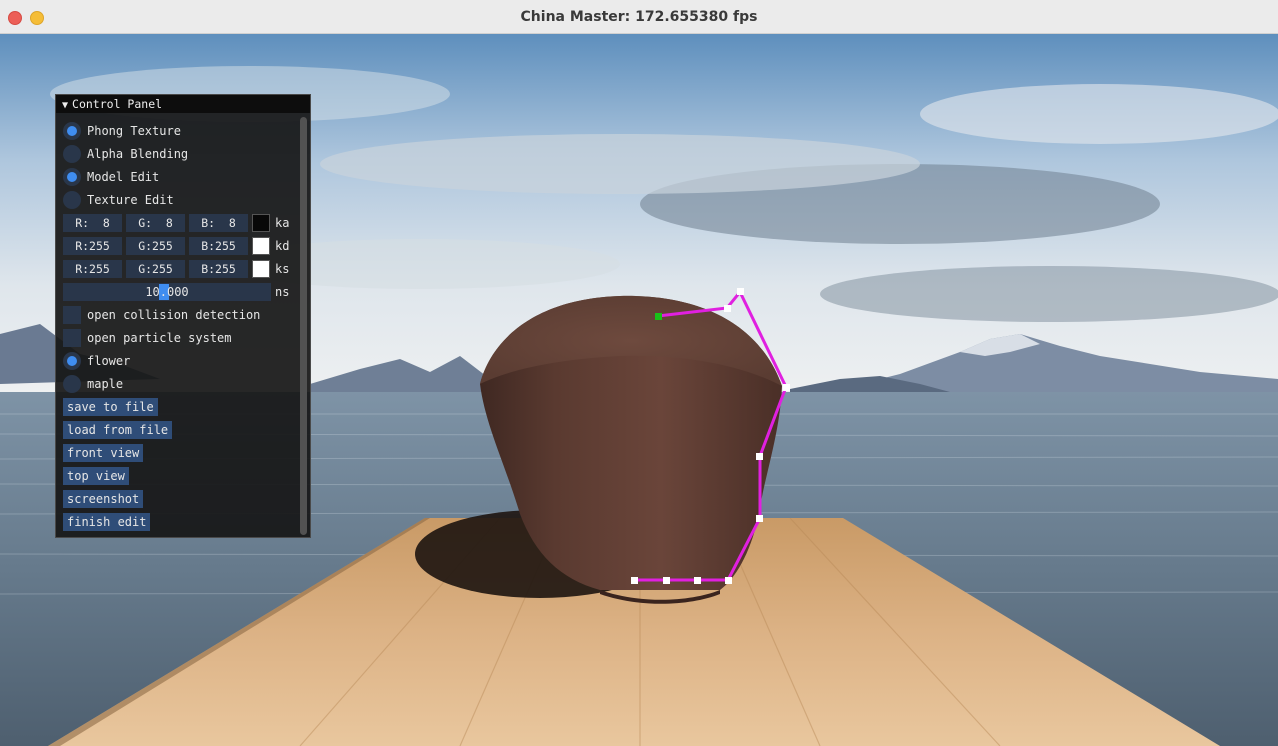 The width and height of the screenshot is (1278, 746). I want to click on ka-r-input: R: 8, so click(92, 223).